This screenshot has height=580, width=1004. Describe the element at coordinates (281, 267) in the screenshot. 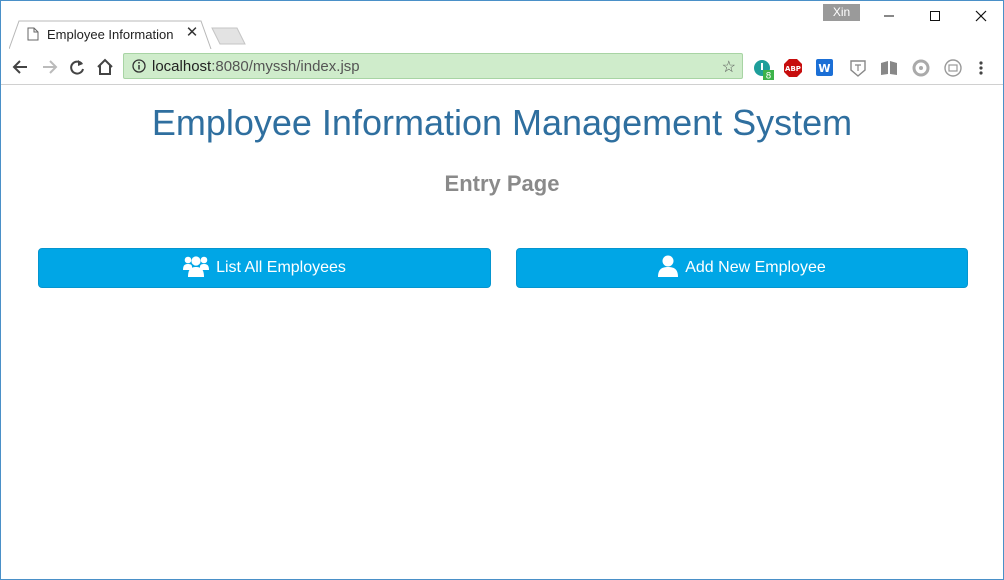

I see `list-all-employees-label: List All Employees` at that location.